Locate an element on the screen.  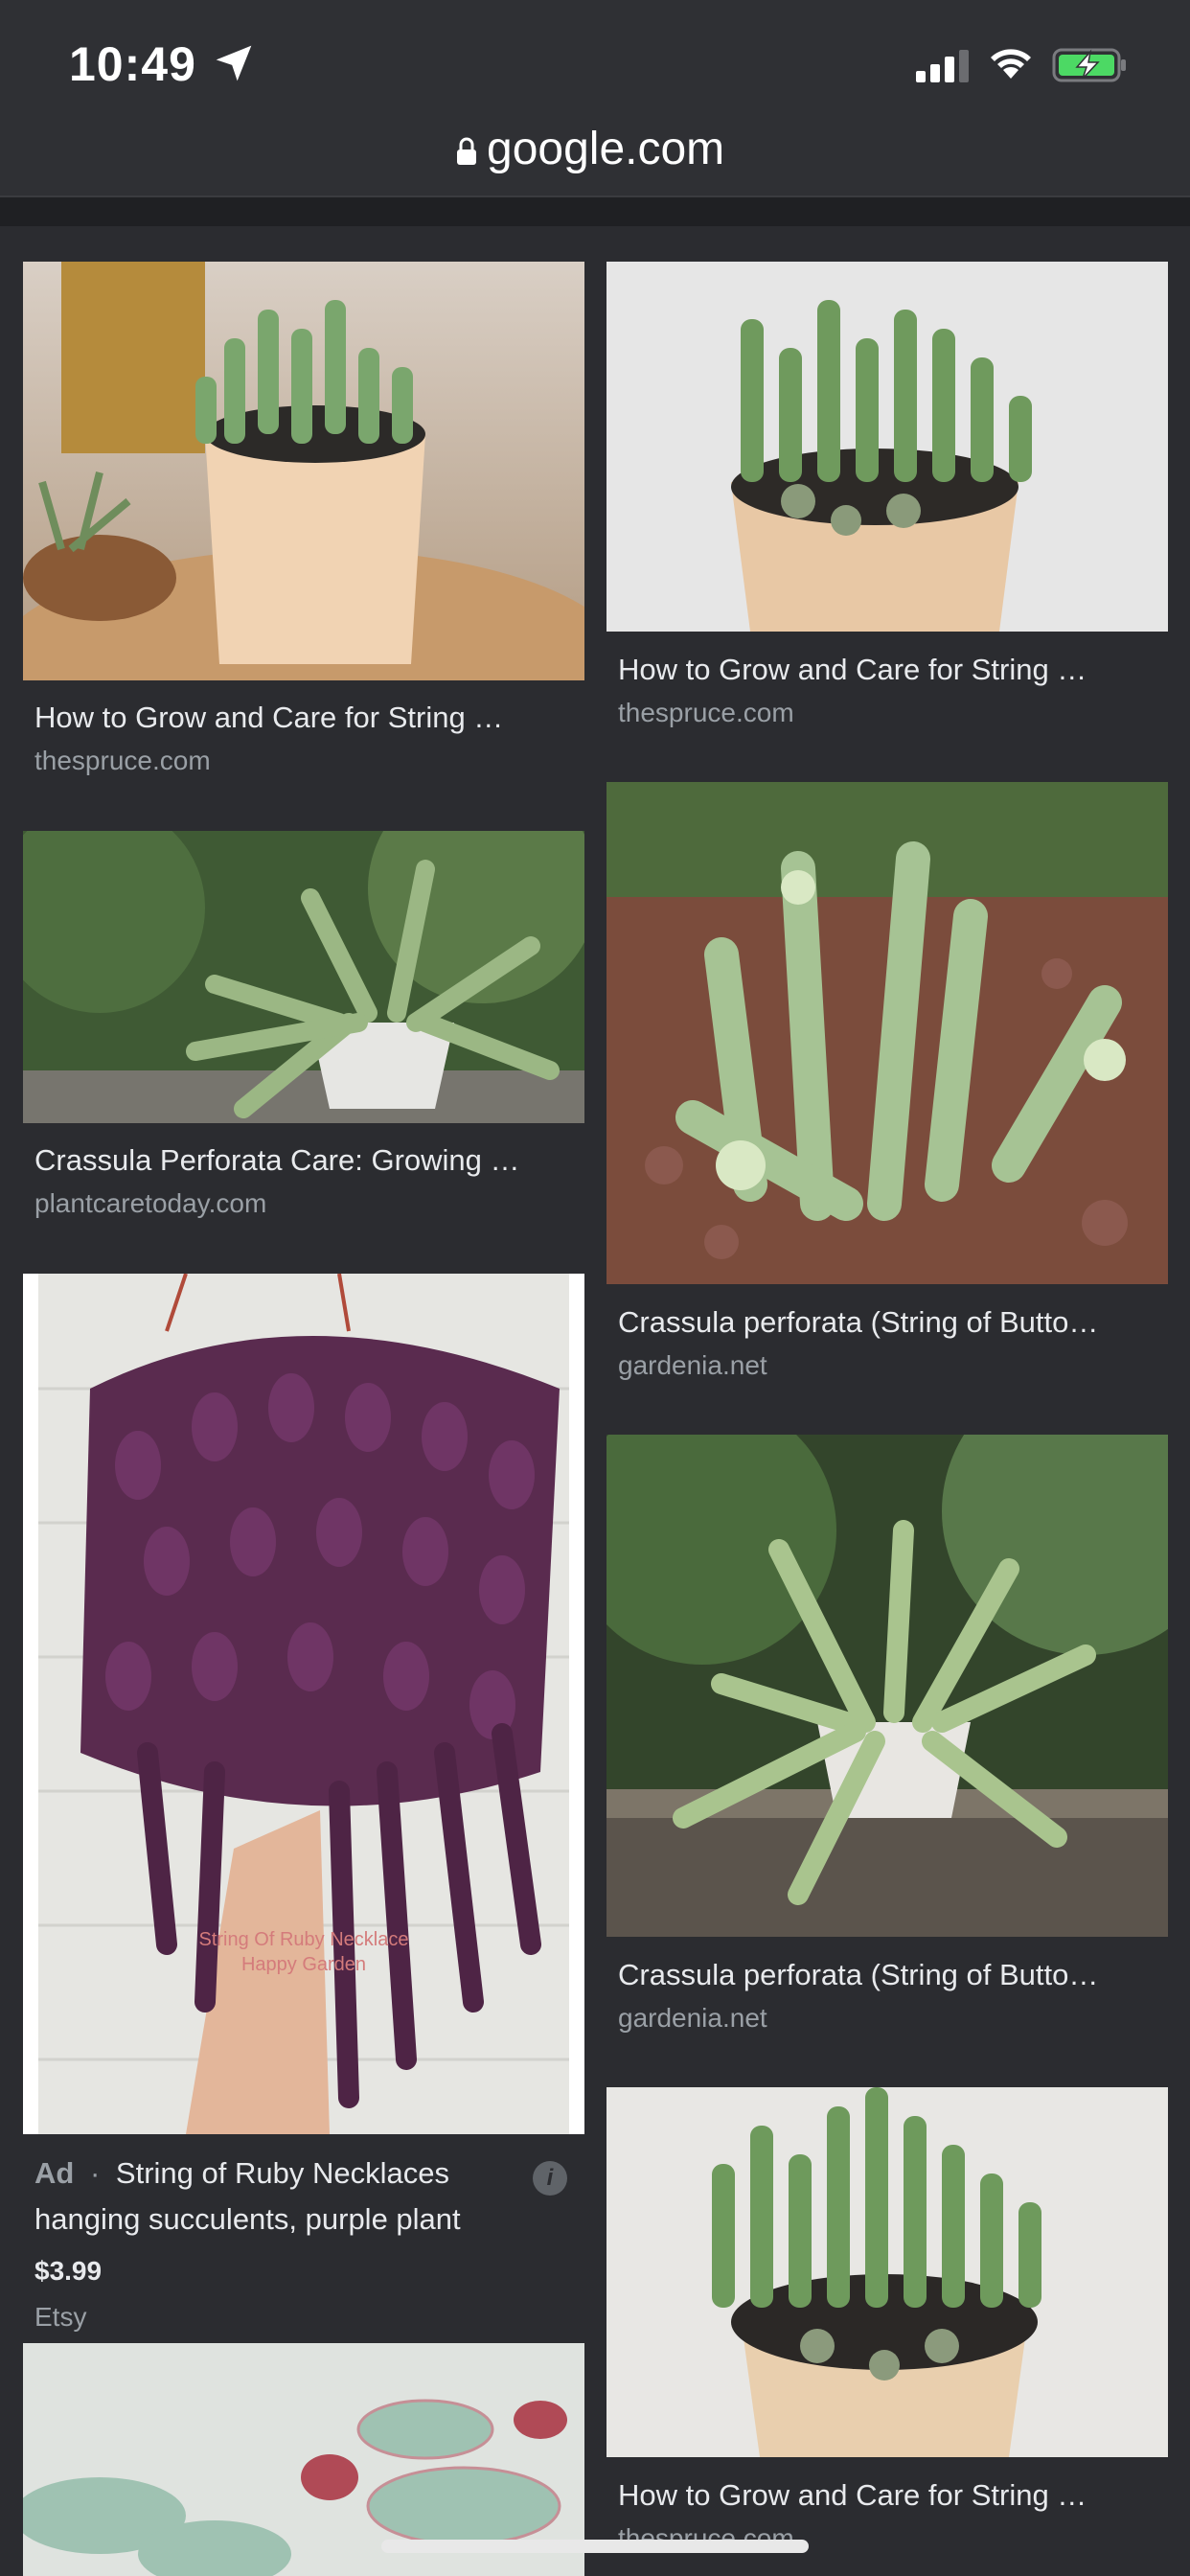
status-bar: 10:49 is located at coordinates (595, 63).